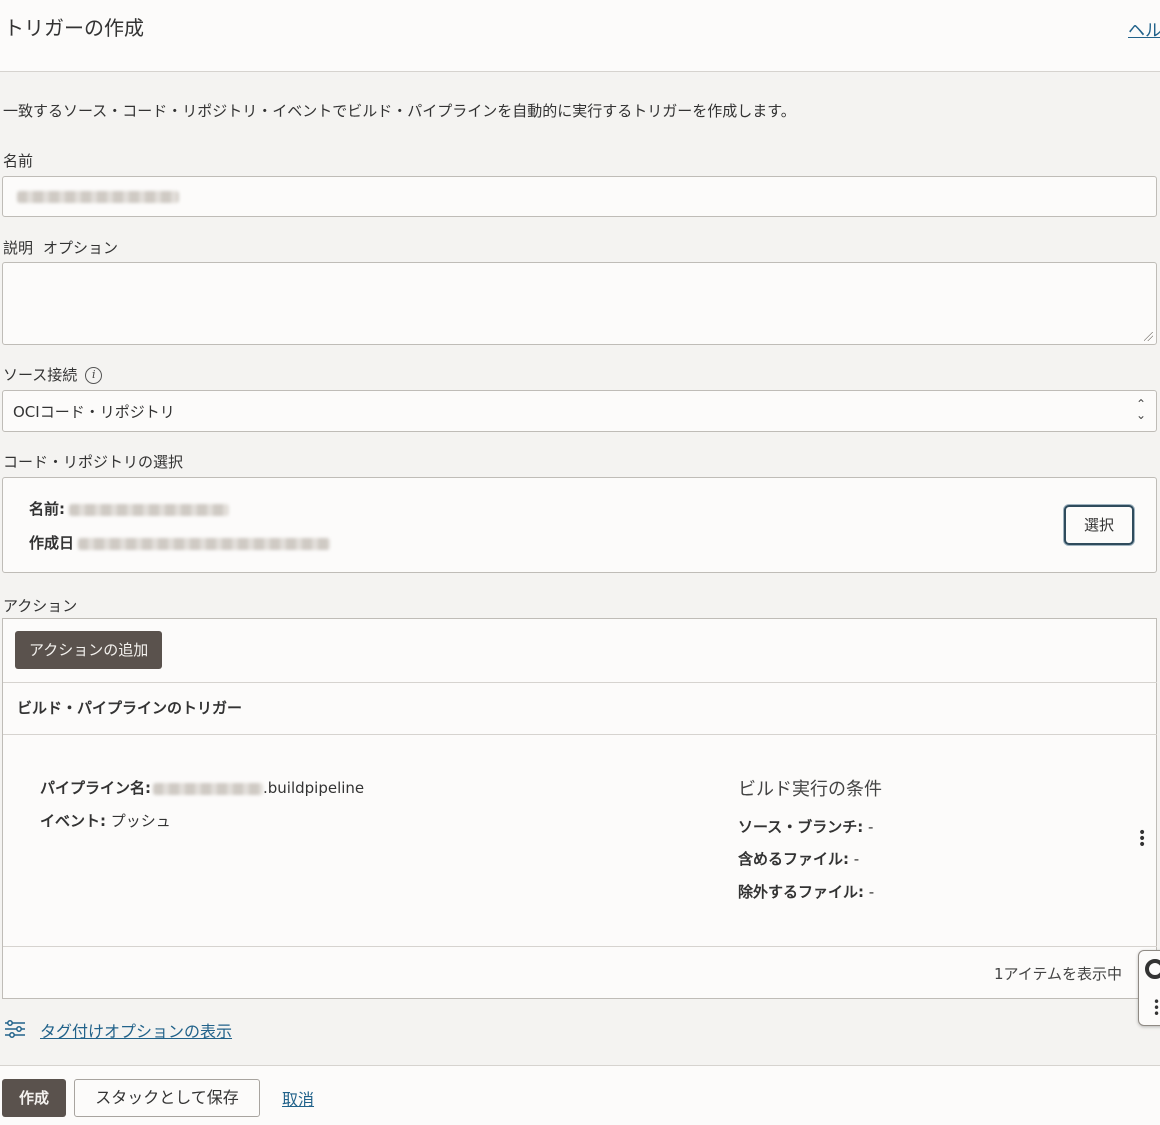 This screenshot has width=1160, height=1125. What do you see at coordinates (1142, 839) in the screenshot?
I see `kebab-menu-icon: • • •` at bounding box center [1142, 839].